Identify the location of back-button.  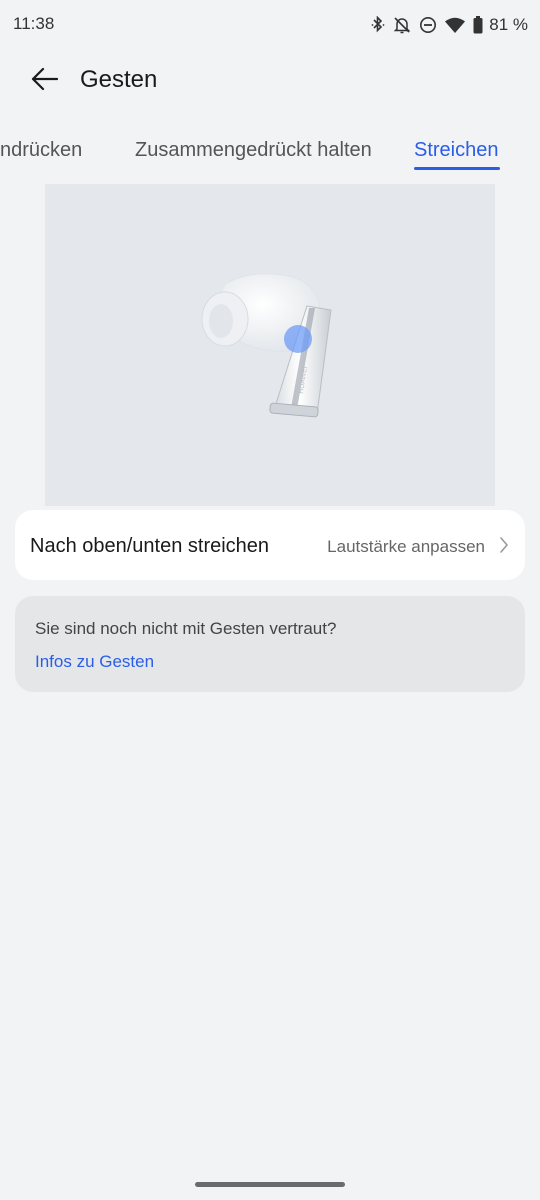
(44, 81).